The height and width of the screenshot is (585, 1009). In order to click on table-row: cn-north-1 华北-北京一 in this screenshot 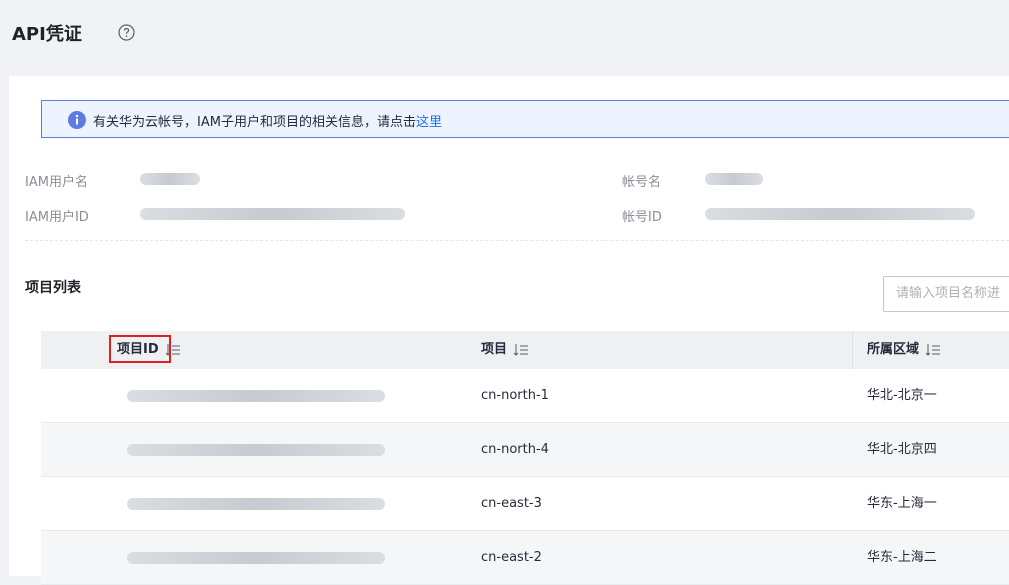, I will do `click(525, 396)`.